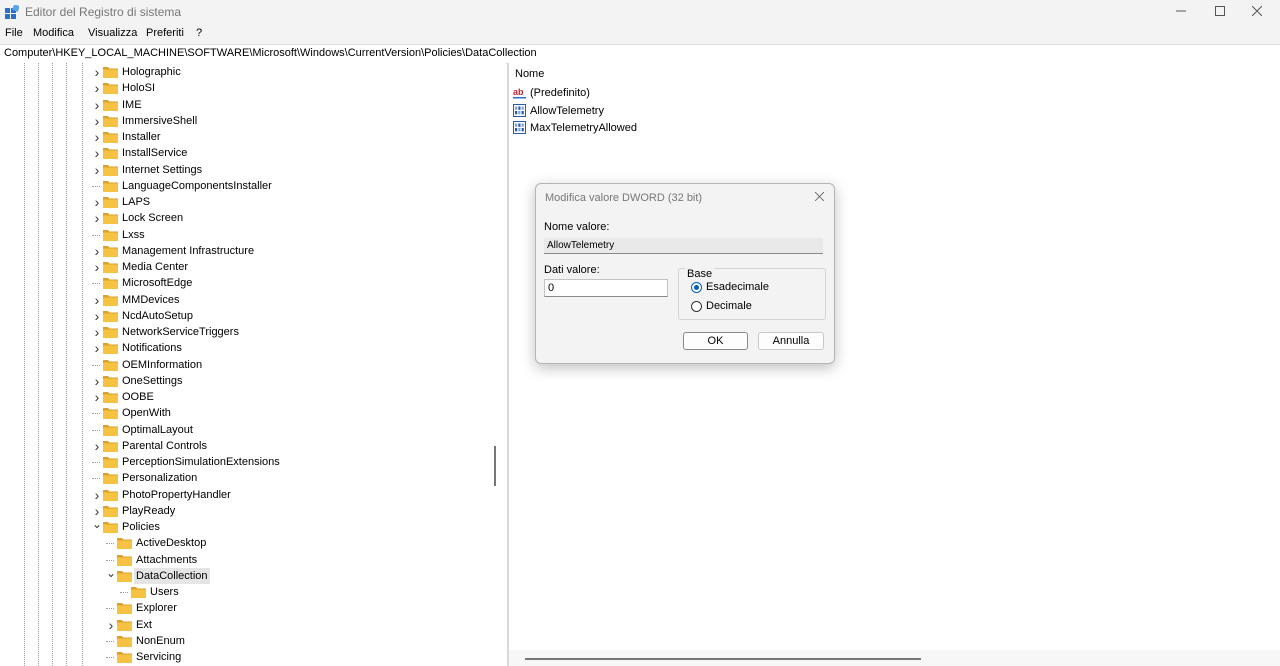 The height and width of the screenshot is (666, 1280). I want to click on tree-item: › NetworkServiceTriggers, so click(282, 332).